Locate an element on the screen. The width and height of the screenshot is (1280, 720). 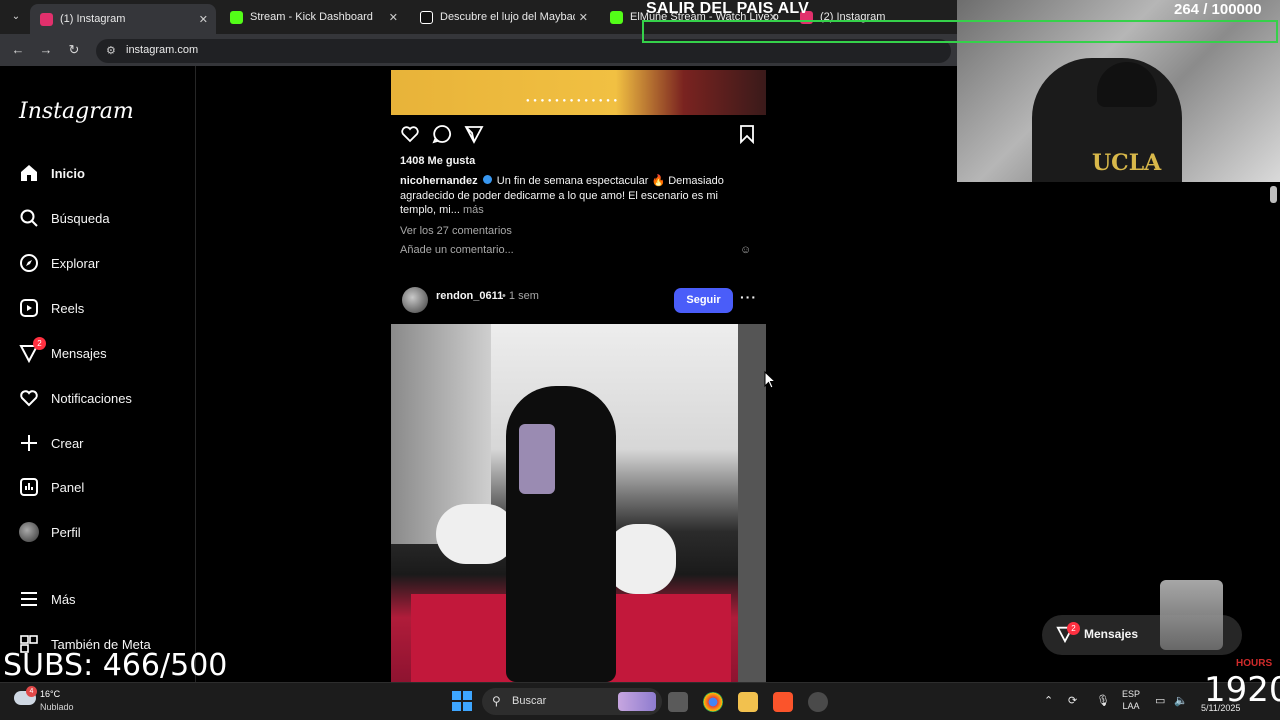
sidebar-item-label: Inicio is located at coordinates (68, 173).